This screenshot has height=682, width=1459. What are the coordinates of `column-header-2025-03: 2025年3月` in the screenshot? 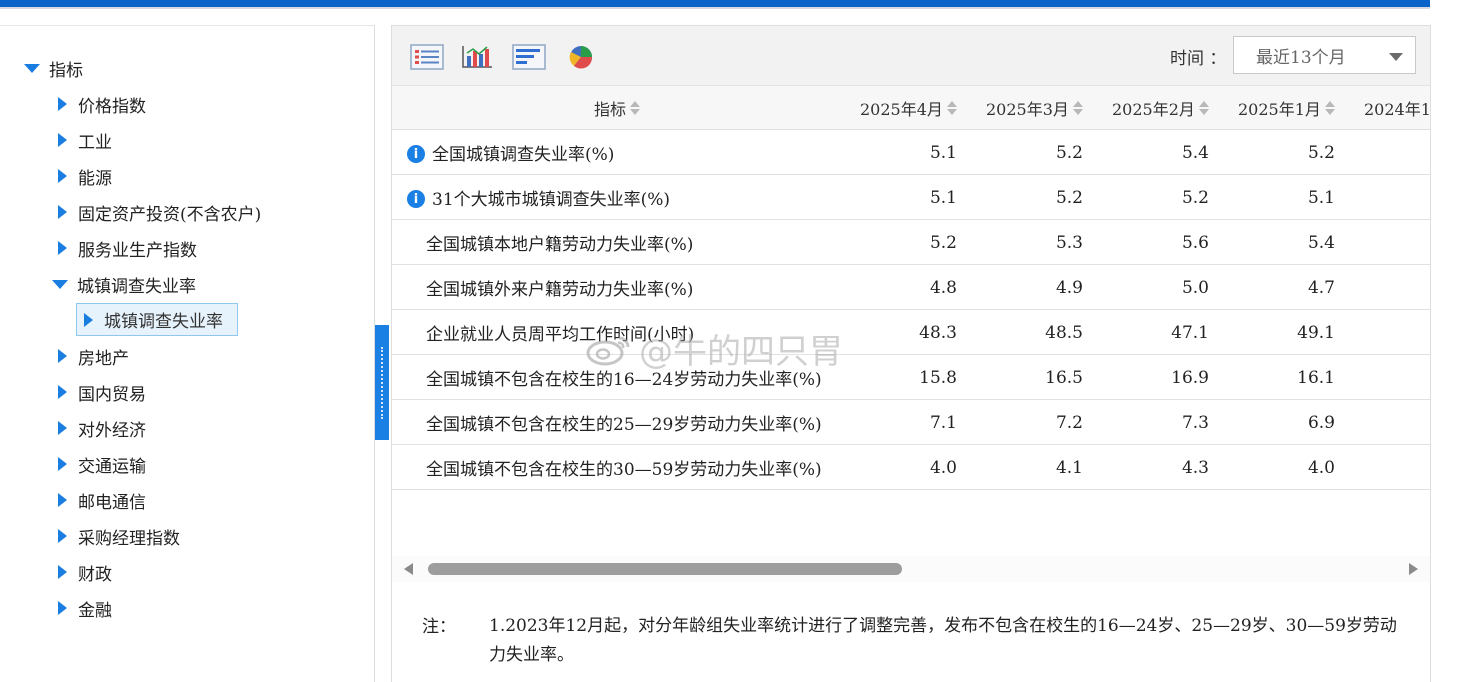 It's located at (1034, 107).